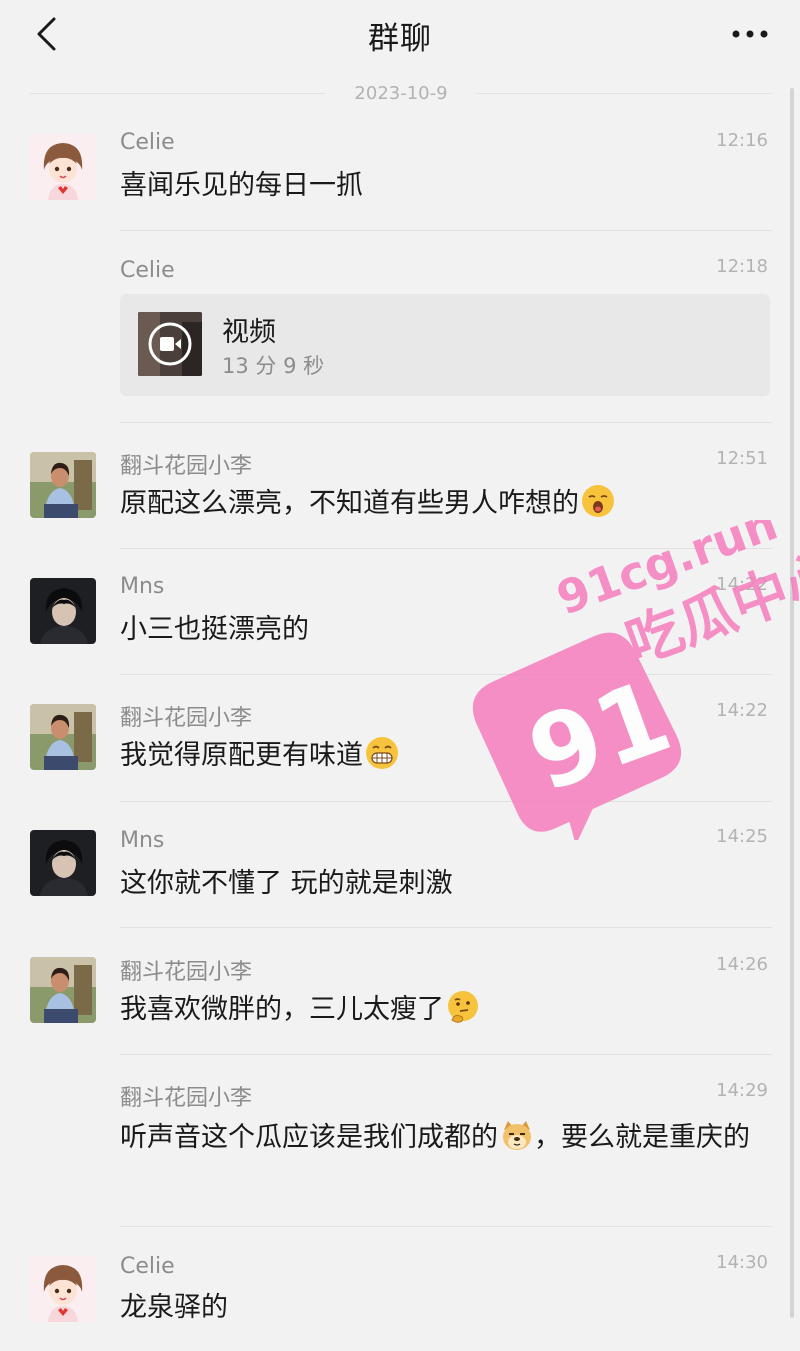  What do you see at coordinates (598, 501) in the screenshot?
I see `yawning-face-icon` at bounding box center [598, 501].